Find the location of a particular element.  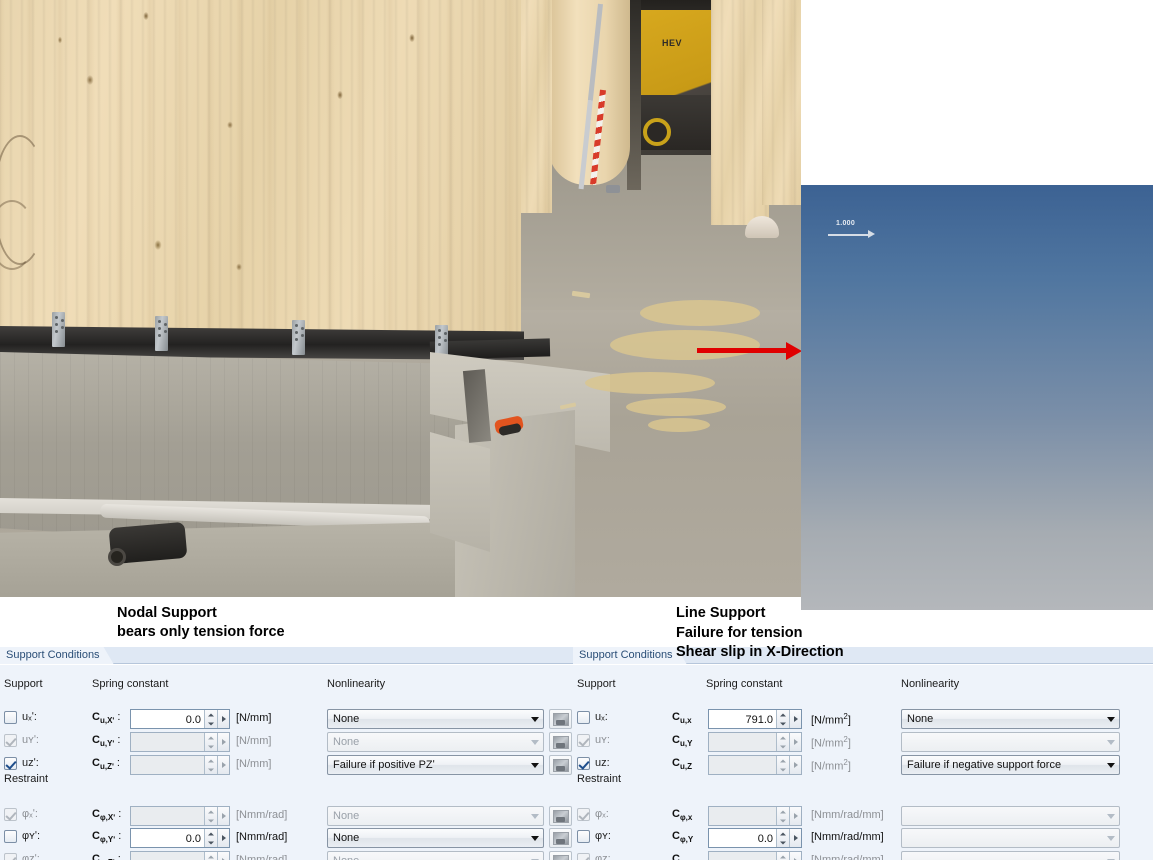

support-nonlinearity-select-2: Failure if negative support force is located at coordinates (1010, 765).